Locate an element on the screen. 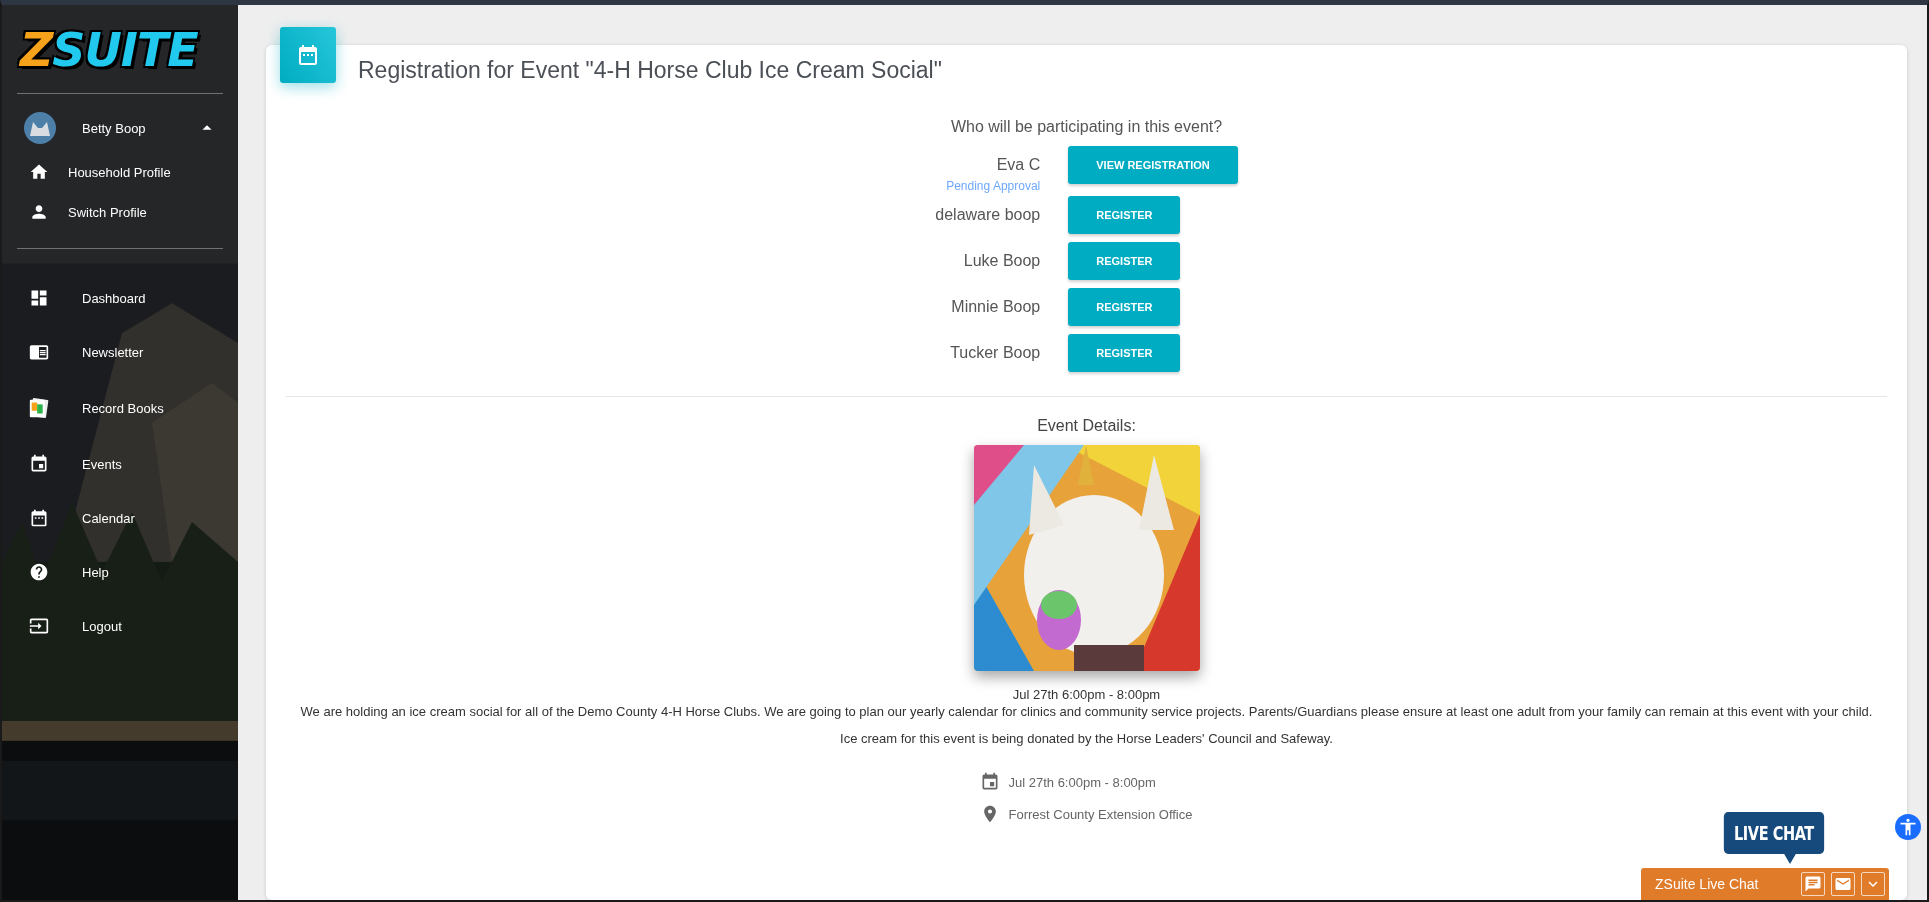 This screenshot has height=902, width=1929. participant-name: delaware boop is located at coordinates (988, 215).